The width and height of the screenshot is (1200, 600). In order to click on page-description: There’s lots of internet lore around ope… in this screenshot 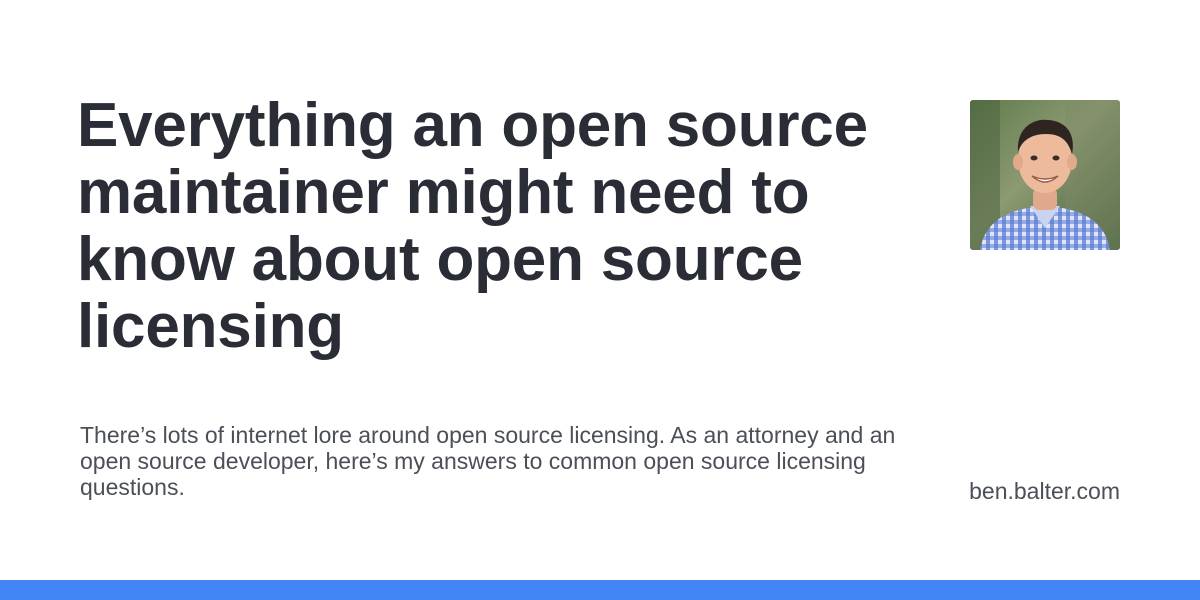, I will do `click(488, 461)`.